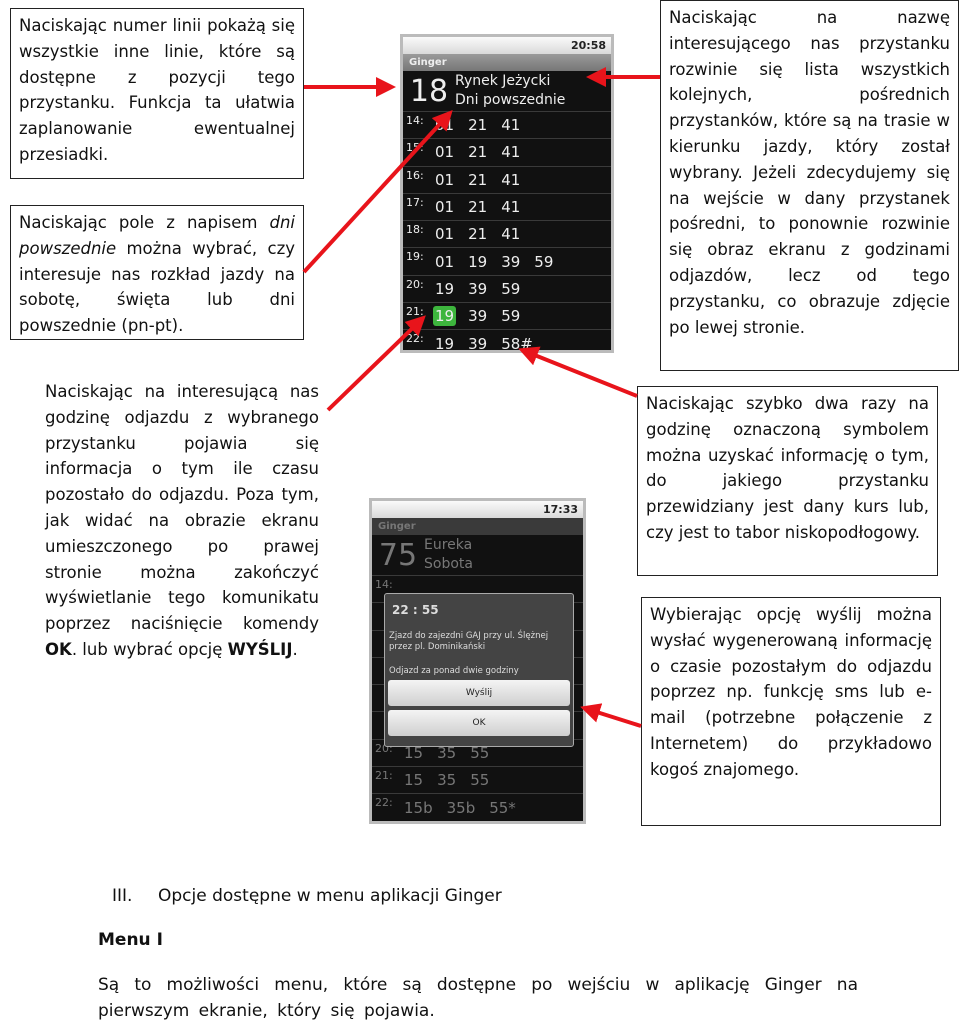 This screenshot has width=960, height=1021. I want to click on menu-heading: Menu I, so click(130, 940).